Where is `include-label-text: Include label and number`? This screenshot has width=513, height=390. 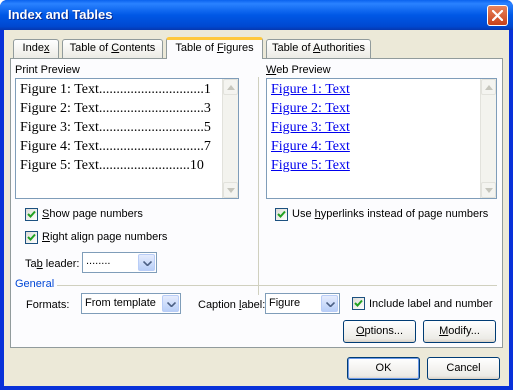
include-label-text: Include label and number is located at coordinates (431, 304).